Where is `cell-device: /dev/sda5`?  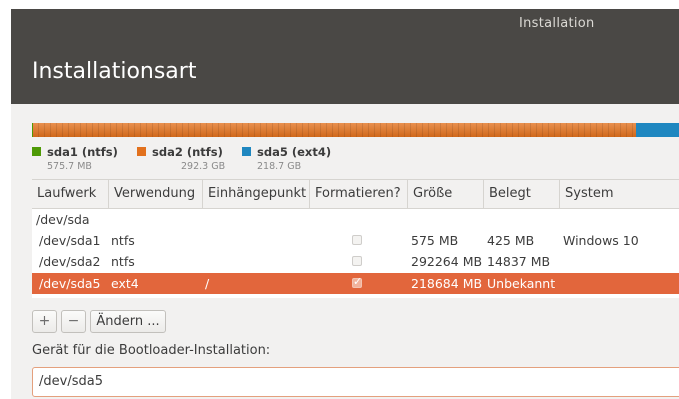 cell-device: /dev/sda5 is located at coordinates (70, 283).